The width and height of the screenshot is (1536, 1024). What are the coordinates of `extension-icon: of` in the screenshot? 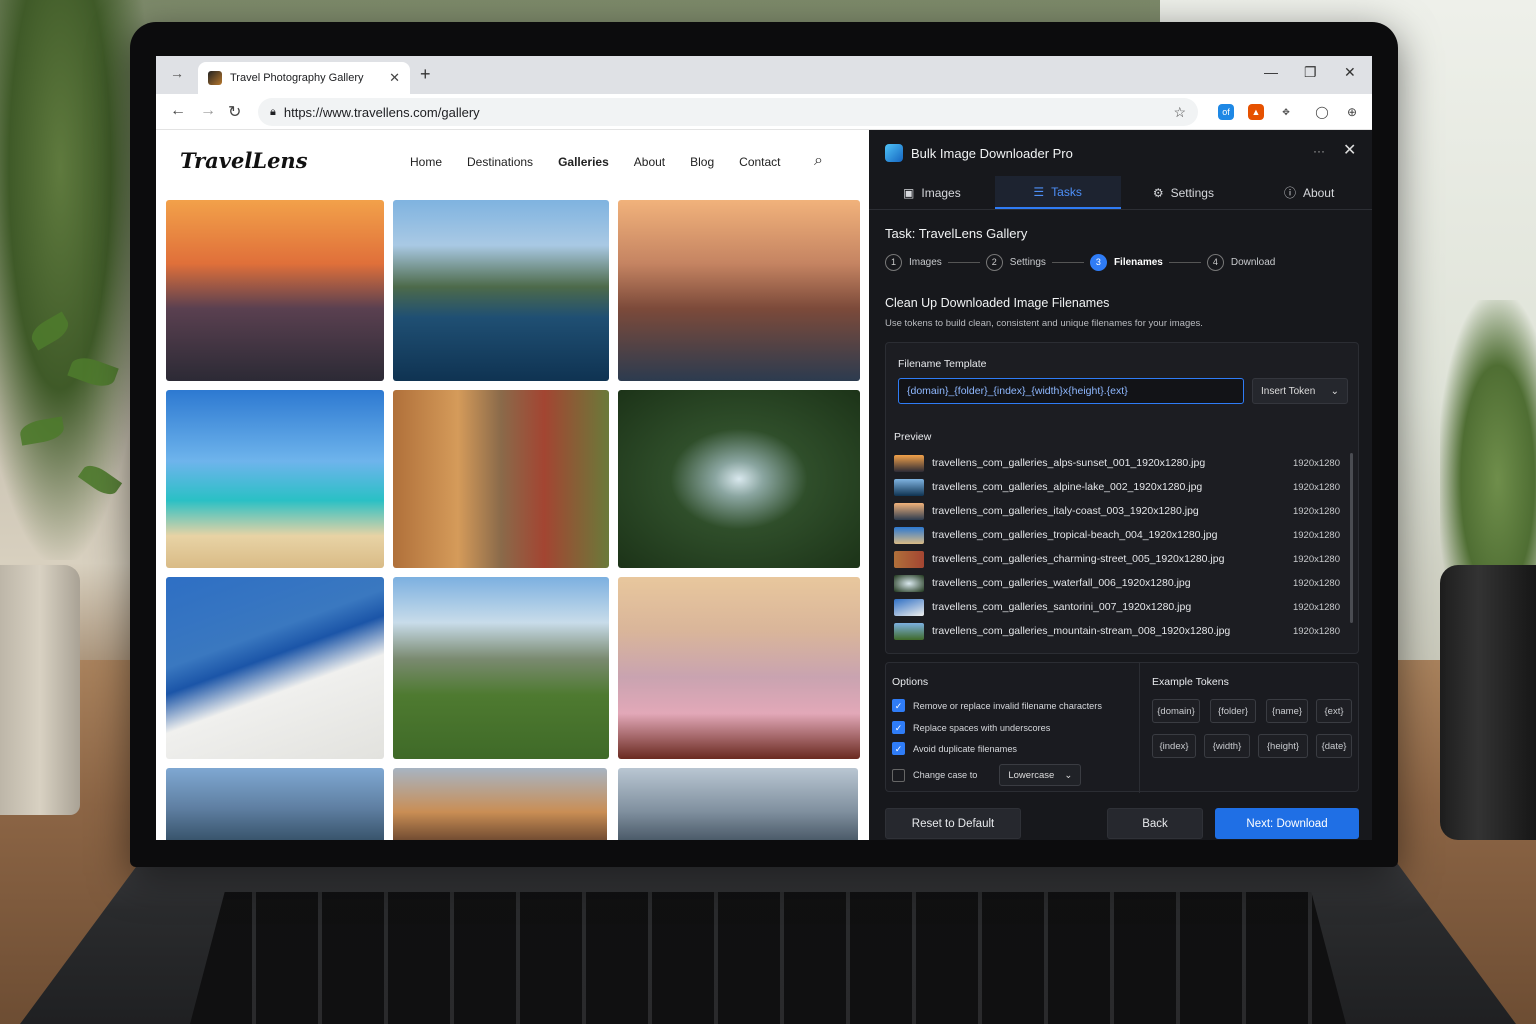 It's located at (1226, 112).